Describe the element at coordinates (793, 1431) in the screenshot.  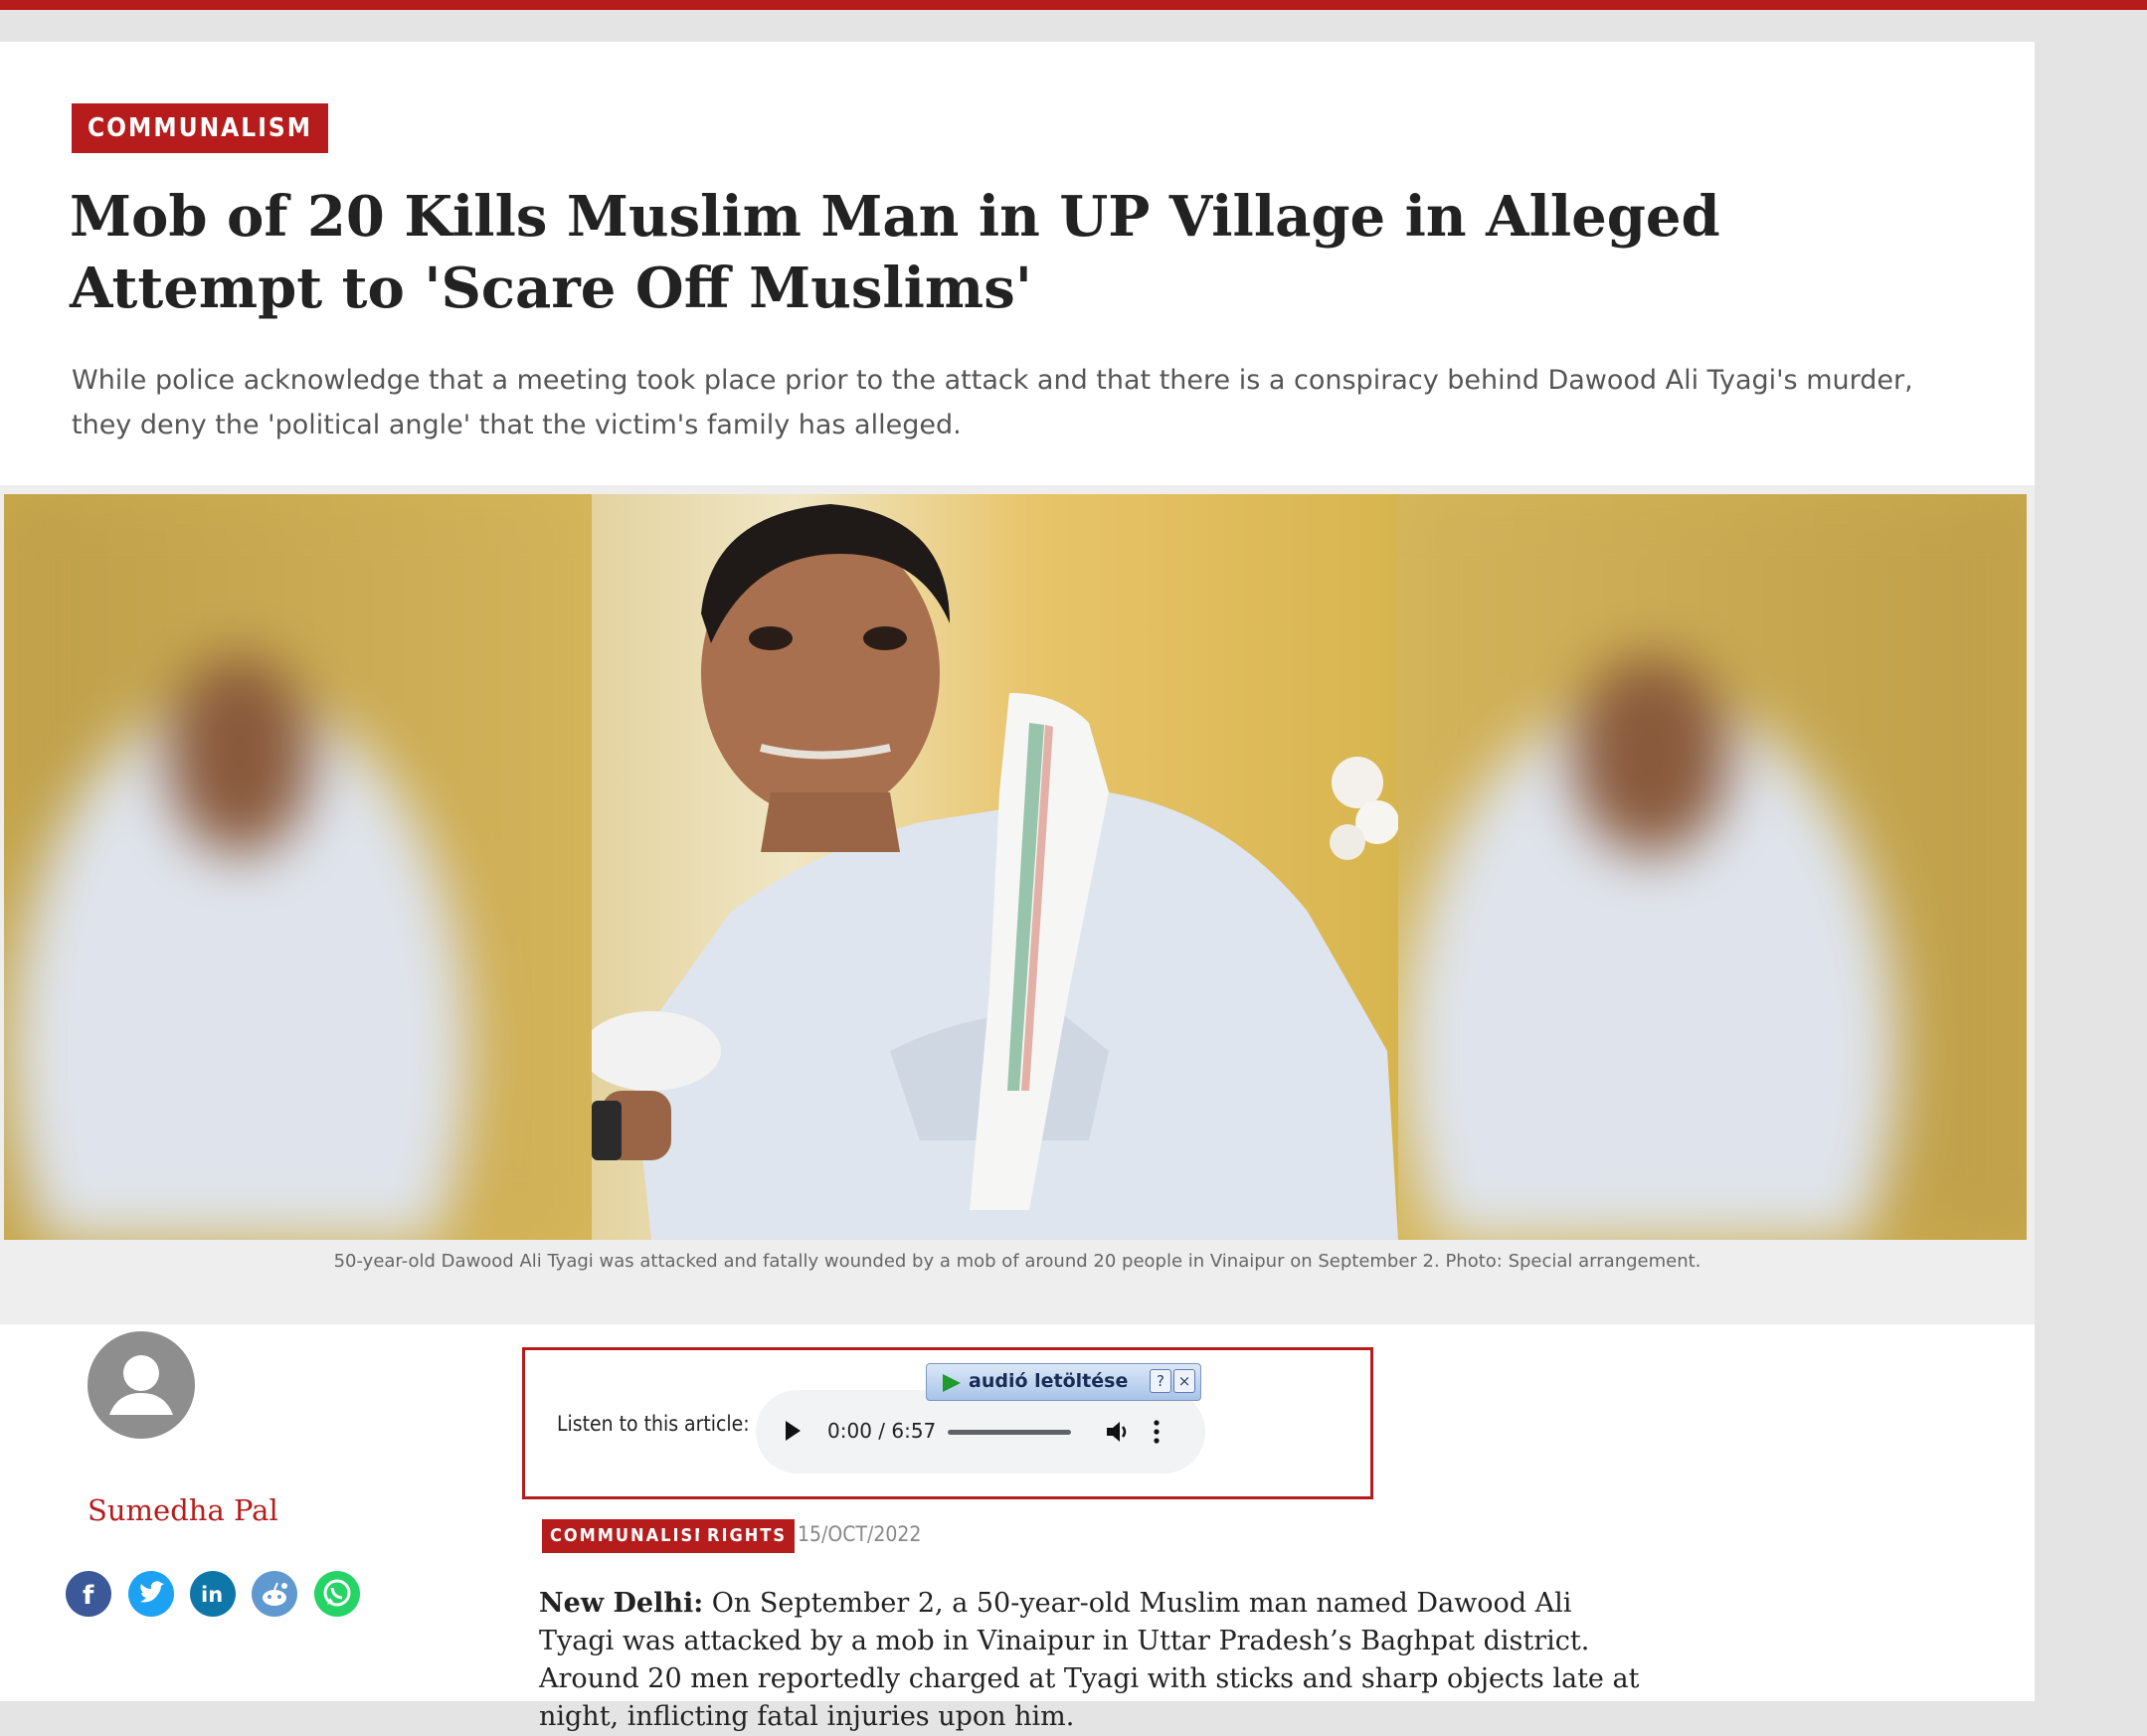
I see `play-icon` at that location.